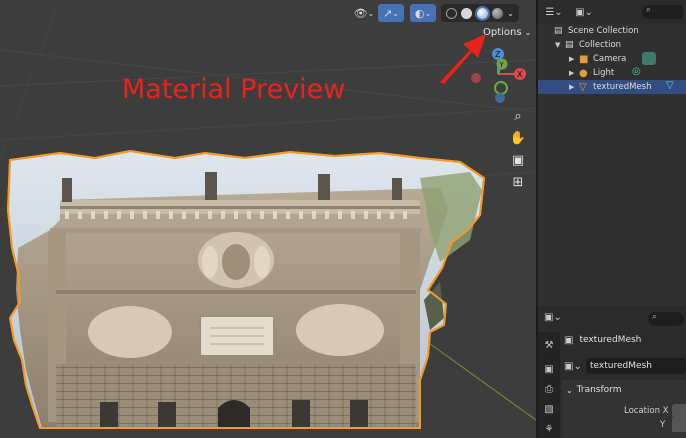 This screenshot has height=438, width=686. What do you see at coordinates (510, 13) in the screenshot?
I see `shading-dropdown-icon: ⌄` at bounding box center [510, 13].